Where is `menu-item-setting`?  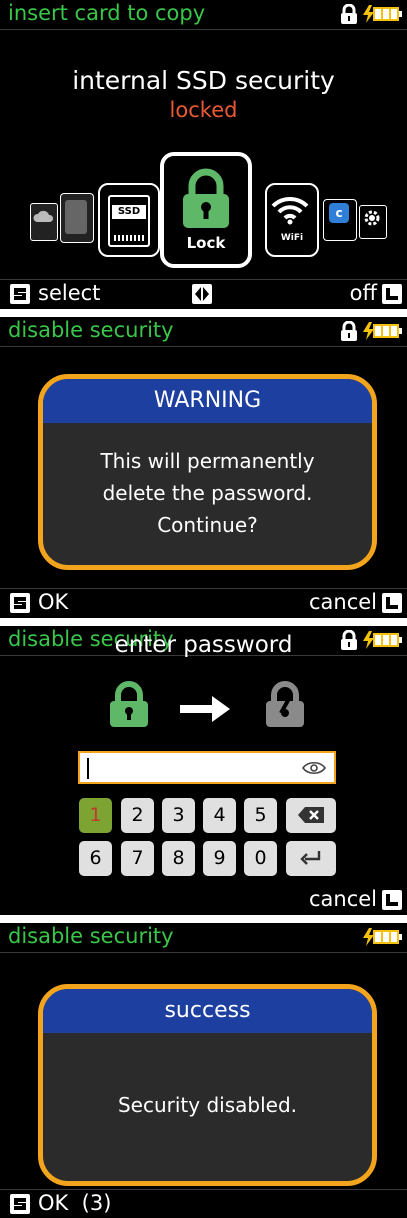
menu-item-setting is located at coordinates (373, 222).